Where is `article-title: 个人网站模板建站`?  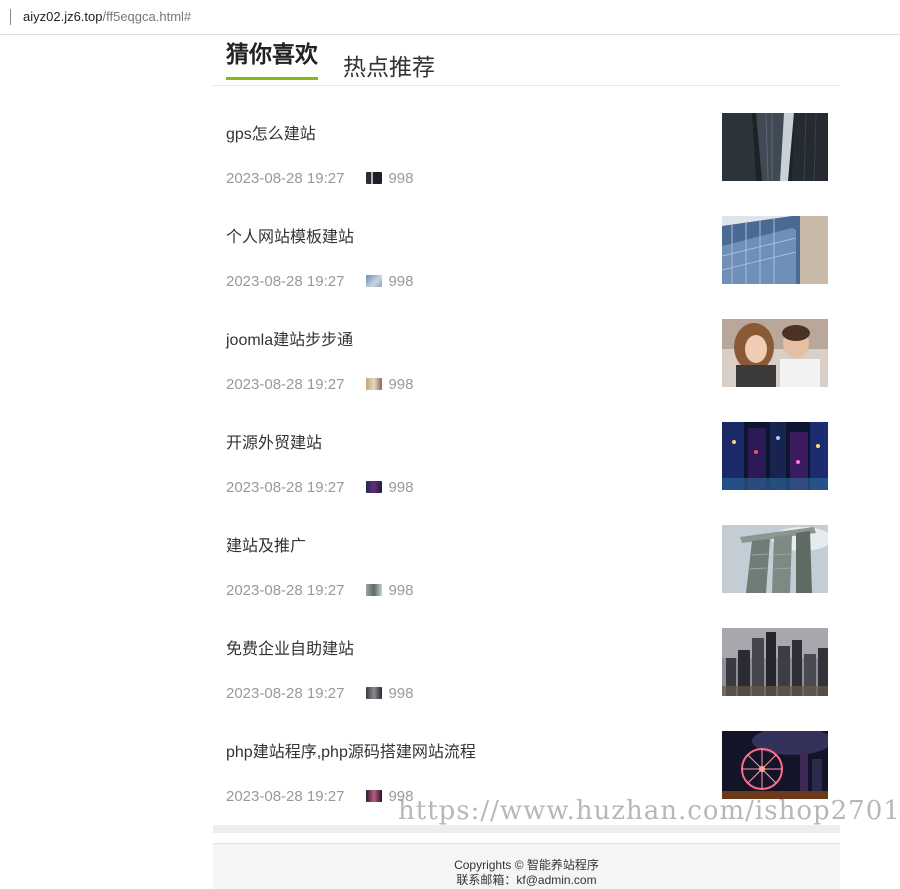
article-title: 个人网站模板建站 is located at coordinates (290, 235).